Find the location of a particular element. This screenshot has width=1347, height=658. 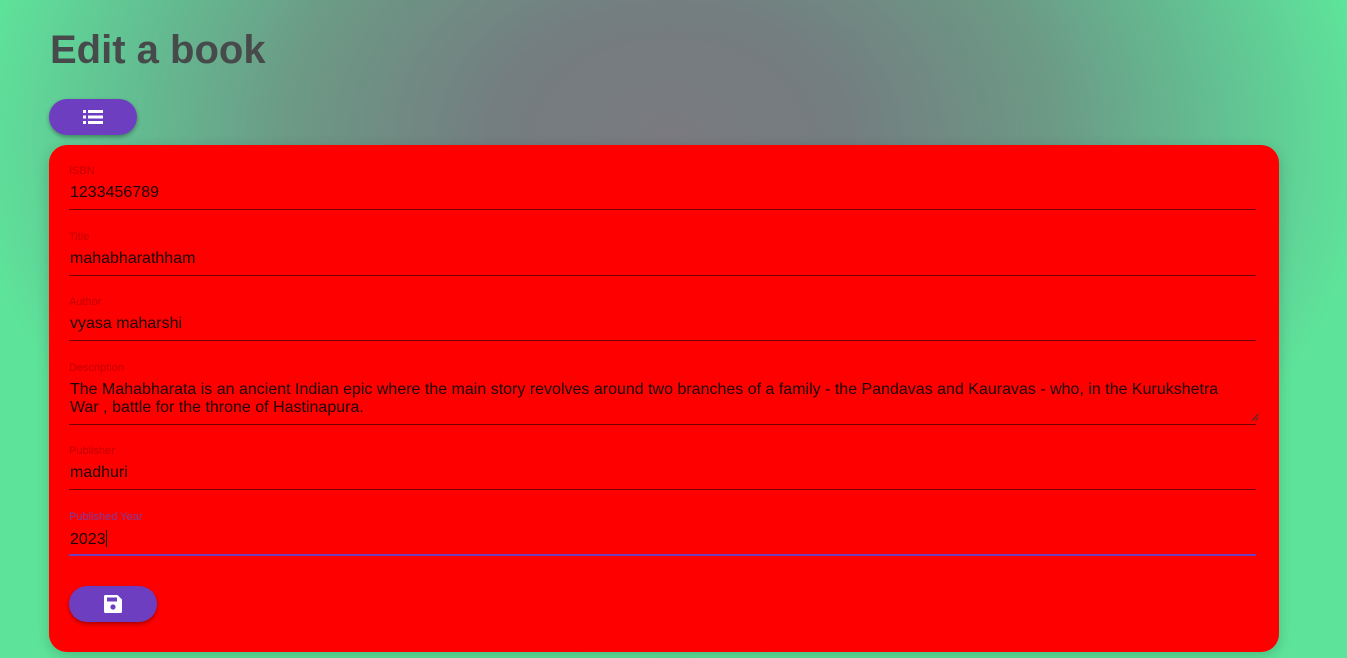

publisher-input: madhuri is located at coordinates (99, 473).